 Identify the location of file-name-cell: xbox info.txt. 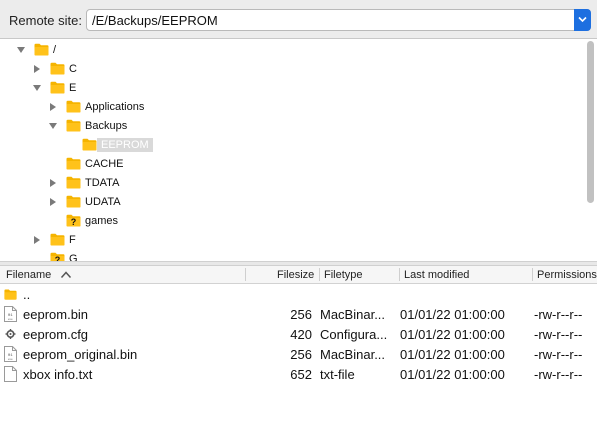
(58, 374).